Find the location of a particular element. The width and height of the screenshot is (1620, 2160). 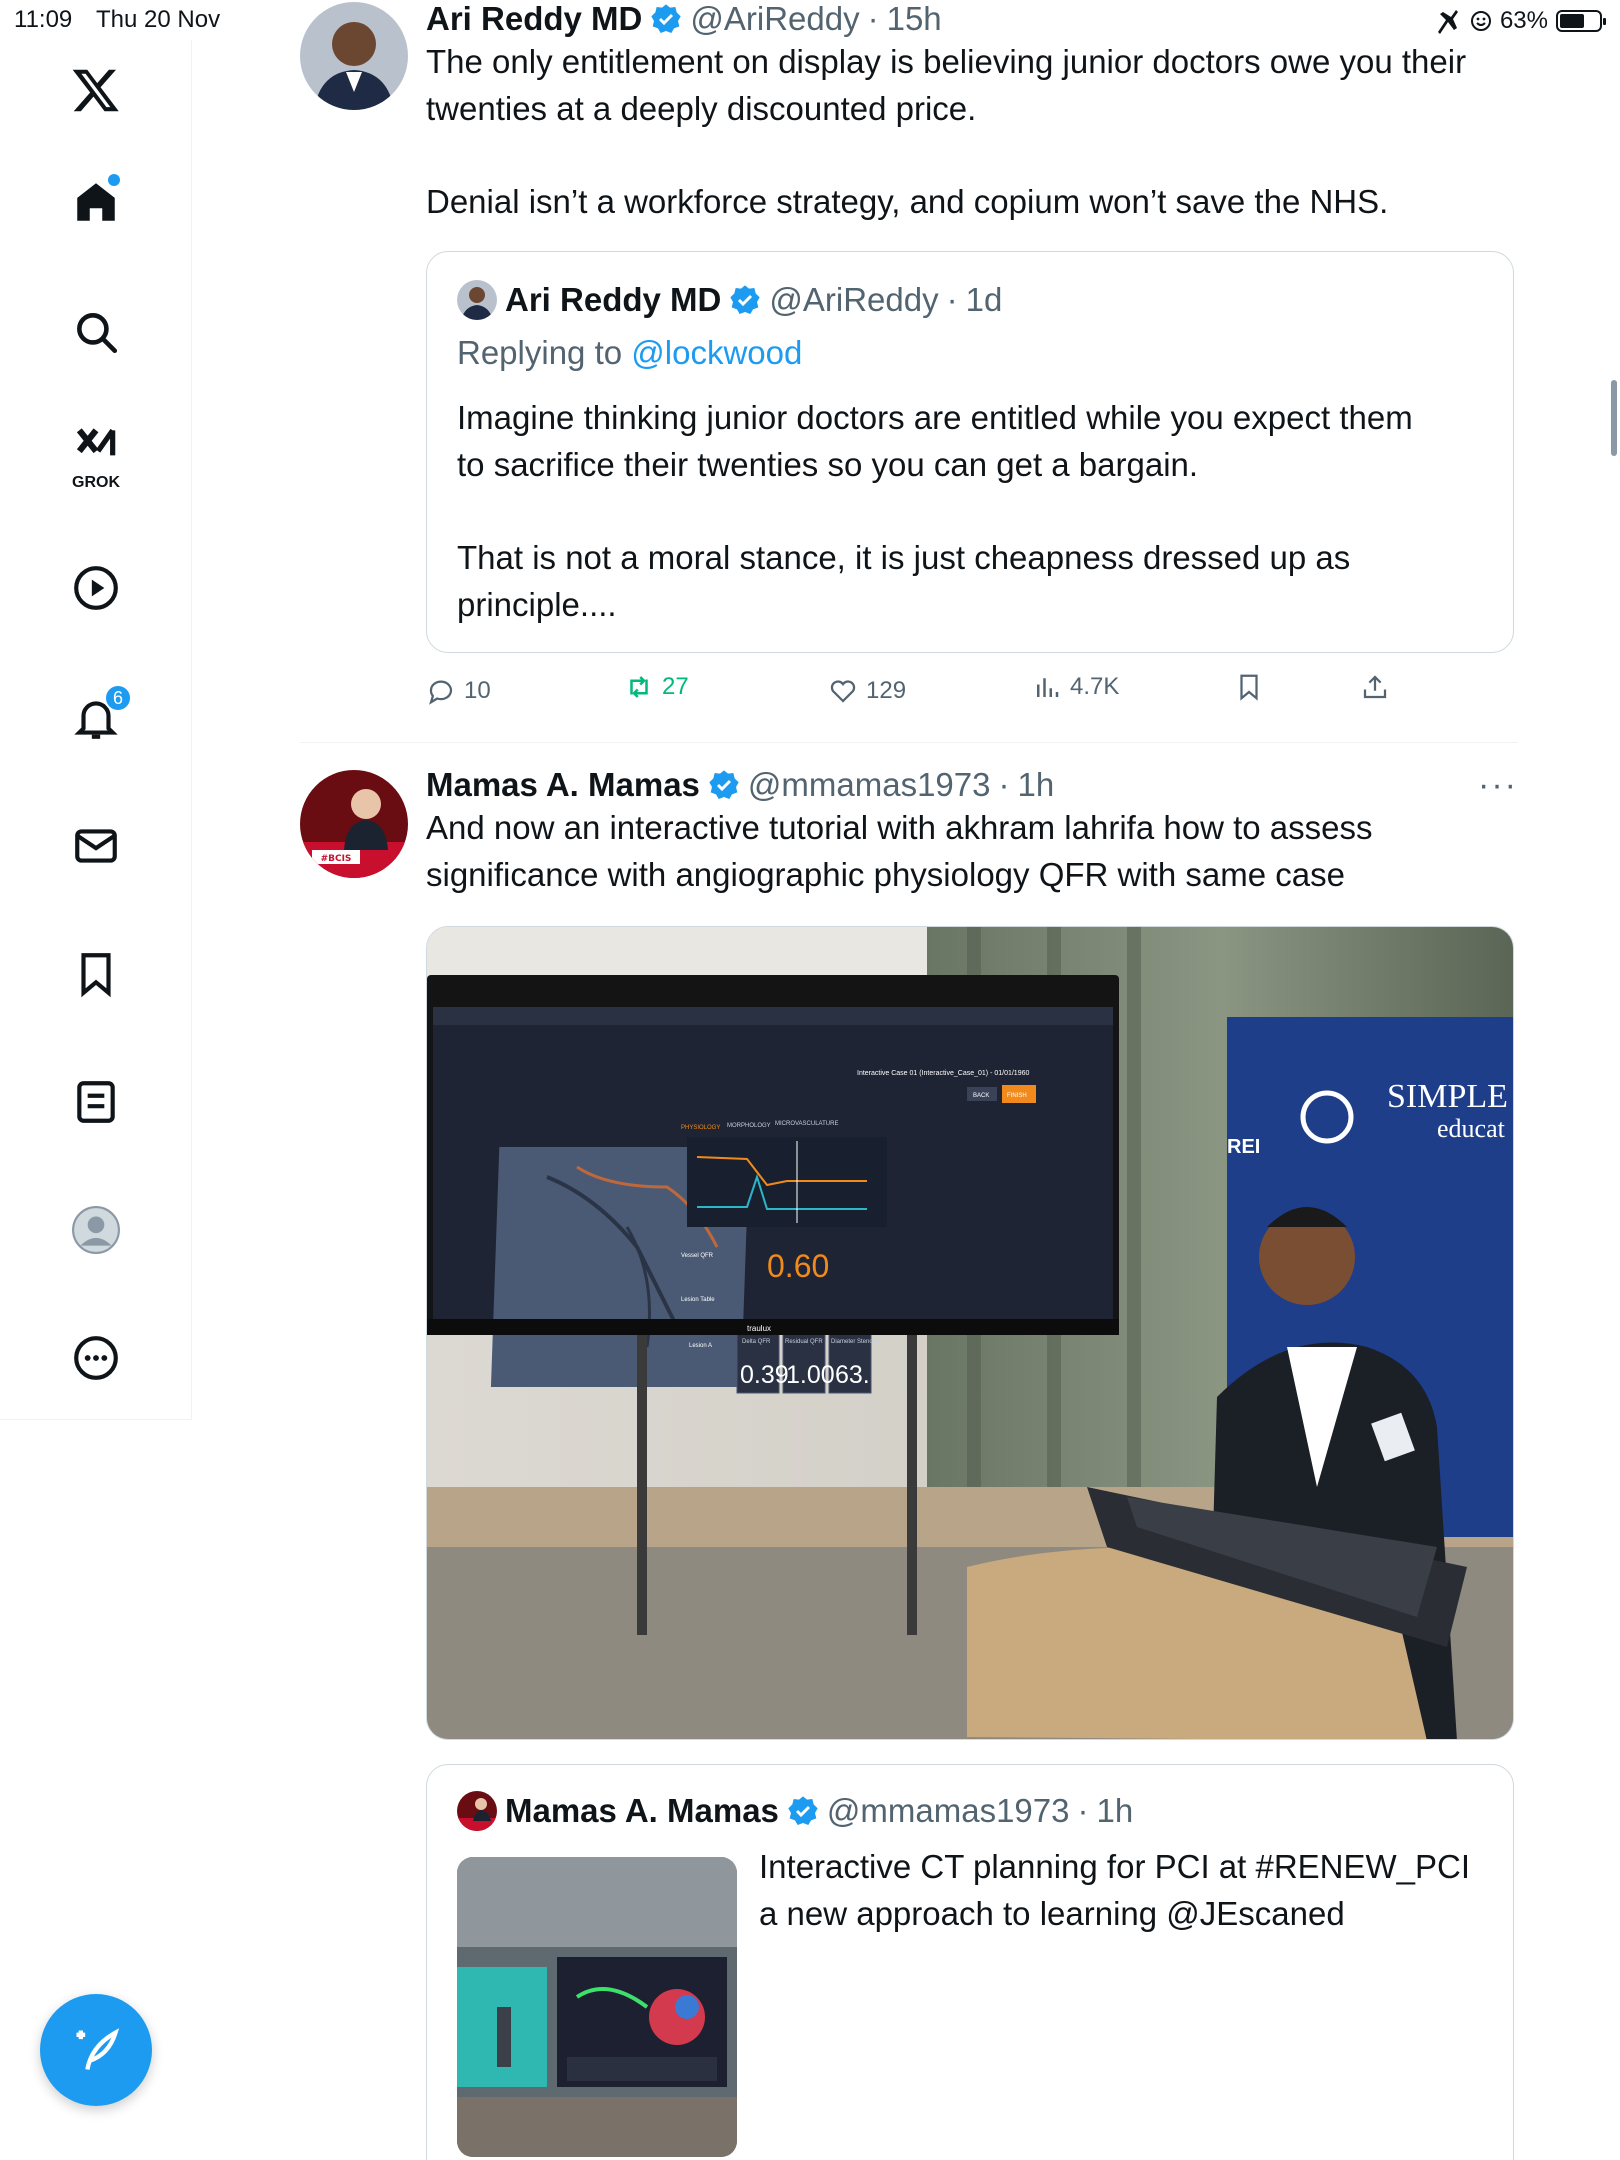

tweet2-header: Mamas A. Mamas @mmamas1973 · 1h is located at coordinates (972, 785).